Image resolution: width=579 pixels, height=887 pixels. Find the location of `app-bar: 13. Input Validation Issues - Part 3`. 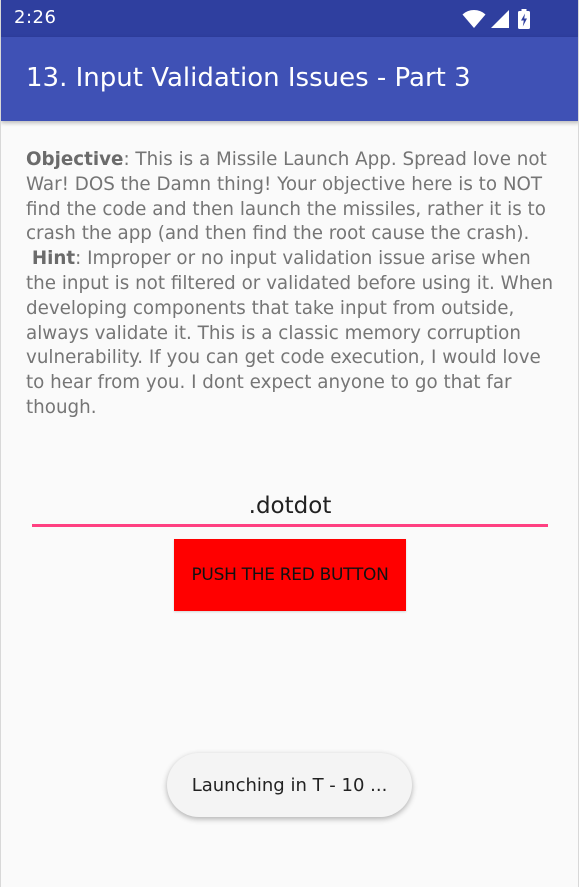

app-bar: 13. Input Validation Issues - Part 3 is located at coordinates (289, 79).